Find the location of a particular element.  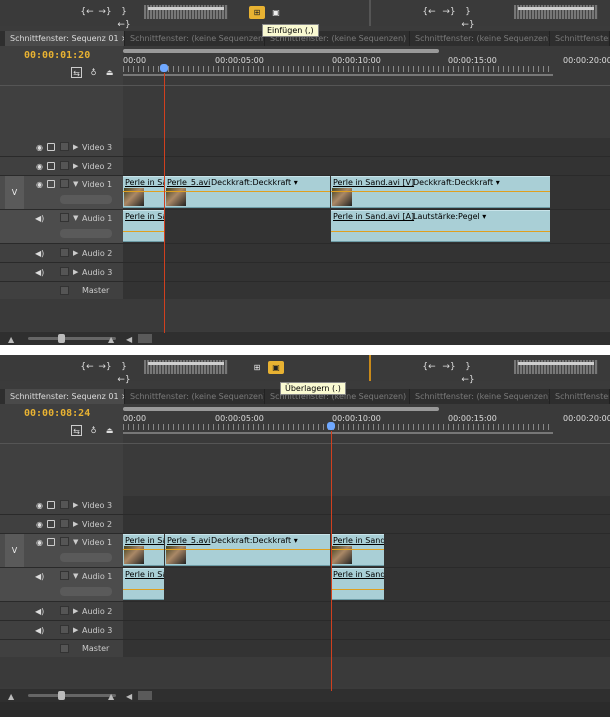

timecode-display: 00:00:08:24 is located at coordinates (57, 413).